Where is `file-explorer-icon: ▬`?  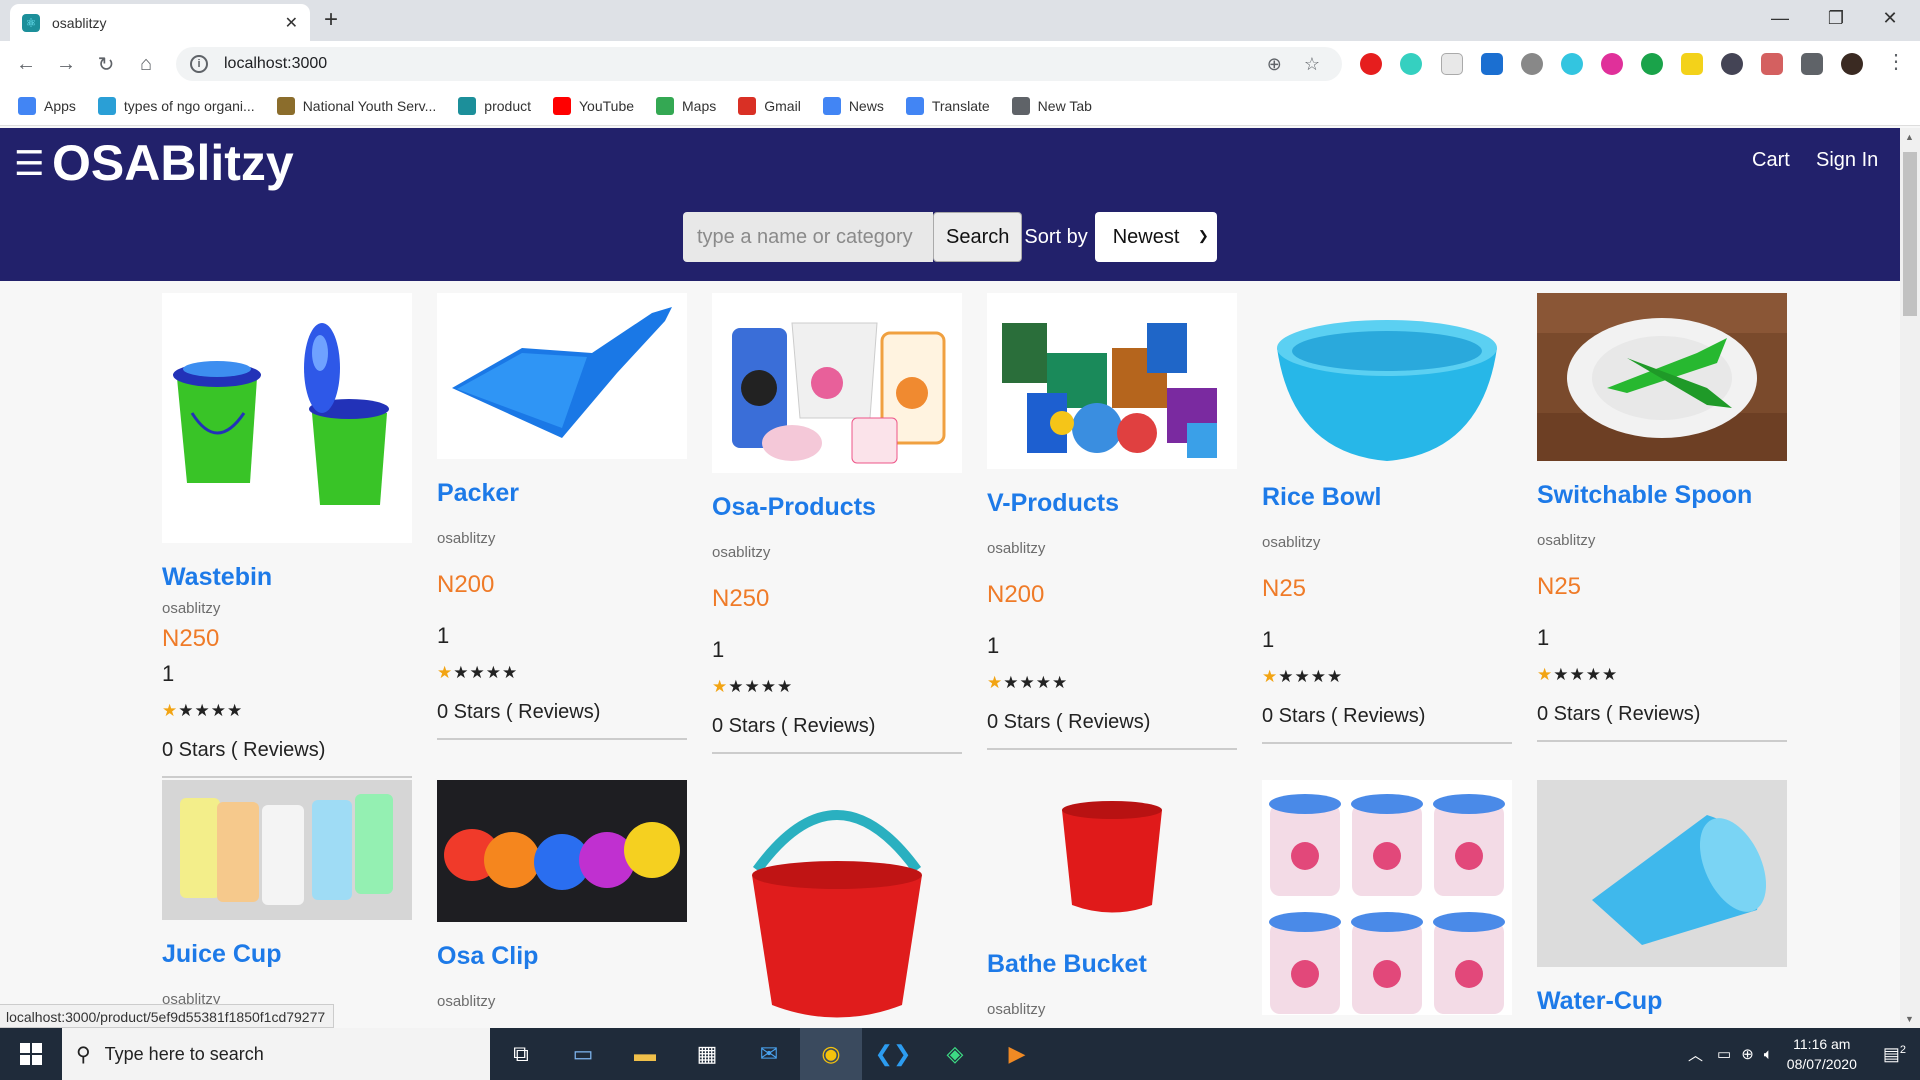 file-explorer-icon: ▬ is located at coordinates (645, 1054).